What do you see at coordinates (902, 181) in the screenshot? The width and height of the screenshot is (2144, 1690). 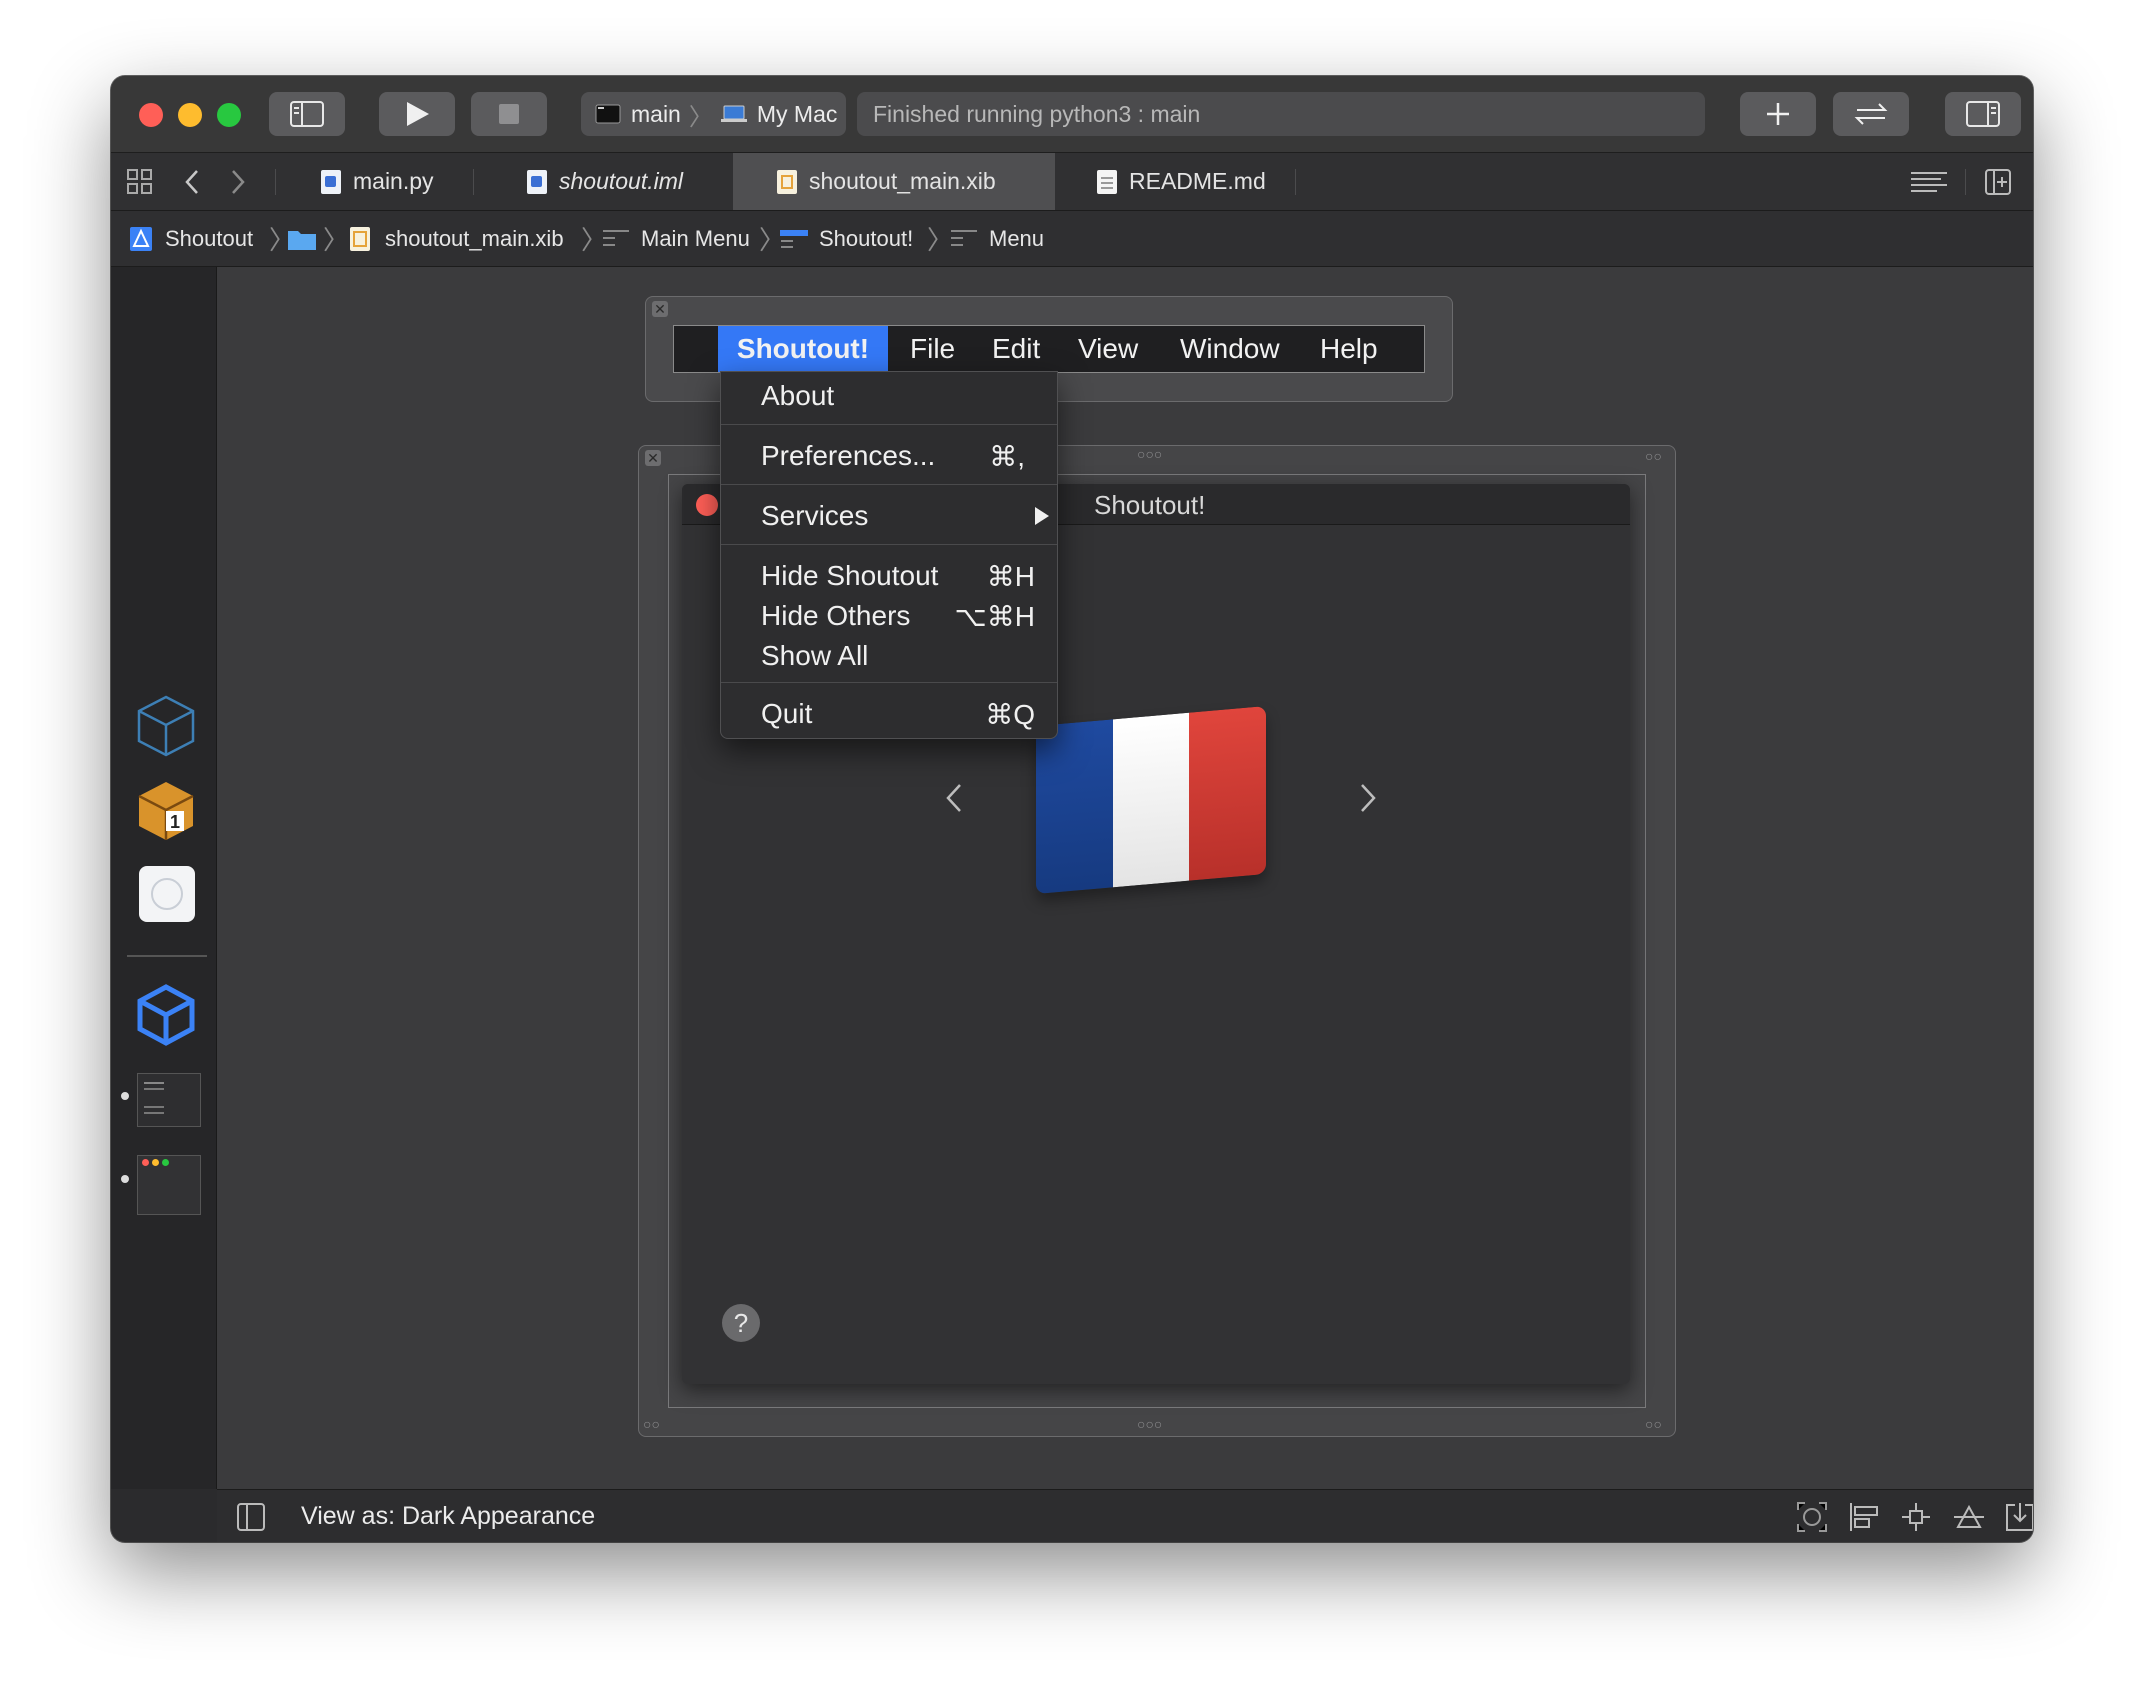 I see `tab-label: shoutout_main.xib` at bounding box center [902, 181].